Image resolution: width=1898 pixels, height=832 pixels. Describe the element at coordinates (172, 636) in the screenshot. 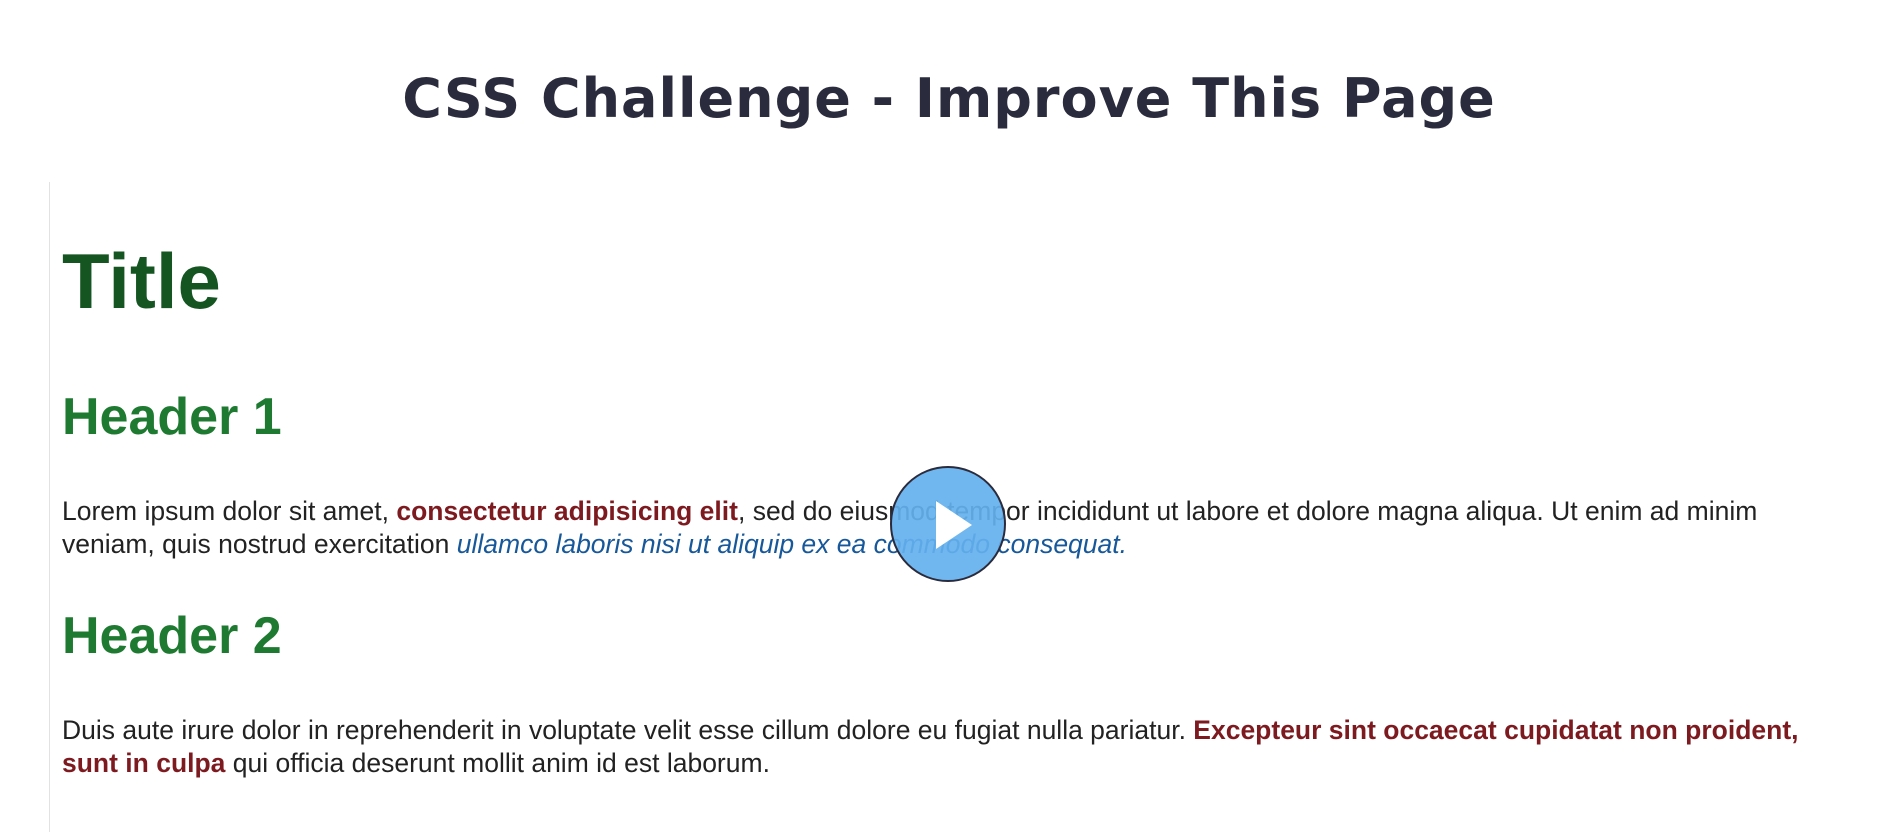

I see `header-2: Header 2` at that location.